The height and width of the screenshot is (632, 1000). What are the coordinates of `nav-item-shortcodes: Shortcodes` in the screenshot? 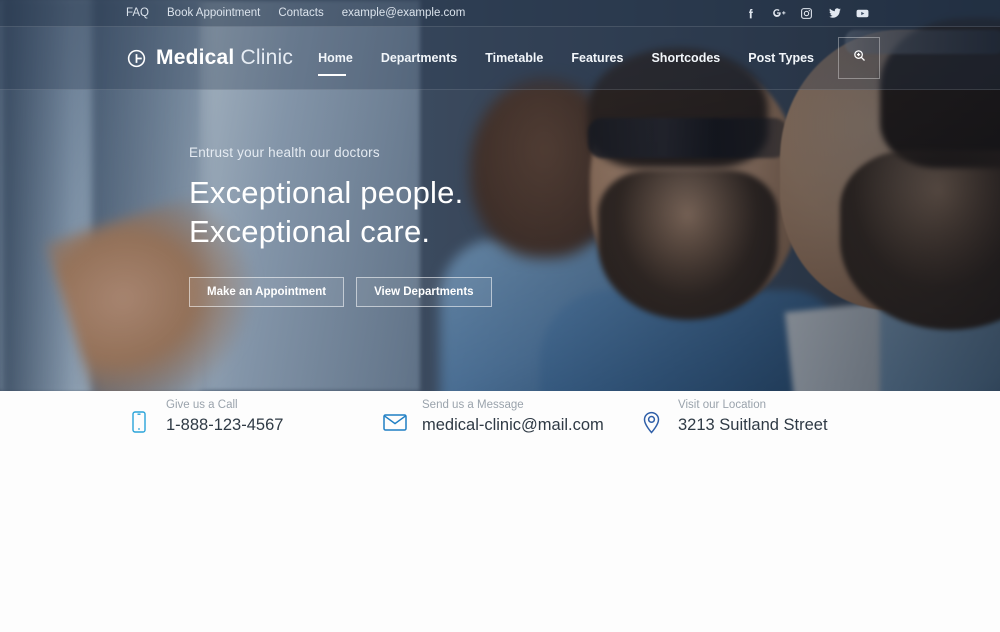 It's located at (685, 58).